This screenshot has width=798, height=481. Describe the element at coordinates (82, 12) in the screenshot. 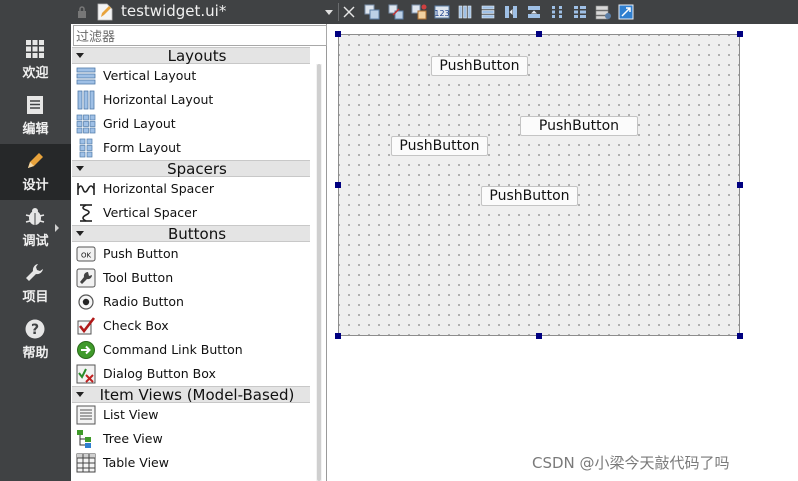

I see `lock-icon` at that location.